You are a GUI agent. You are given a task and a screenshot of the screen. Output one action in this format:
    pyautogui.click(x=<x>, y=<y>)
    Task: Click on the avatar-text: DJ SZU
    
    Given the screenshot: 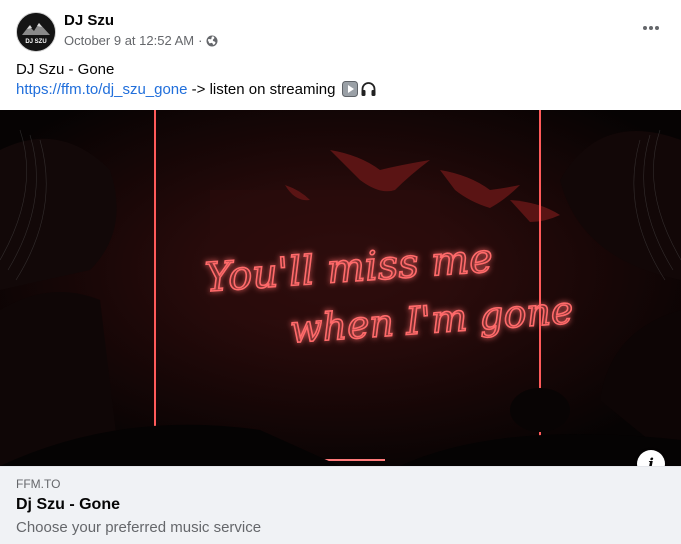 What is the action you would take?
    pyautogui.click(x=35, y=42)
    